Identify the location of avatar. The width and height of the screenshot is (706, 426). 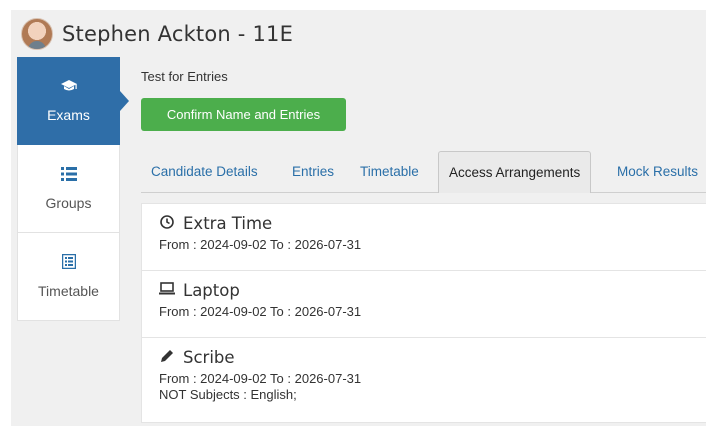
(37, 33).